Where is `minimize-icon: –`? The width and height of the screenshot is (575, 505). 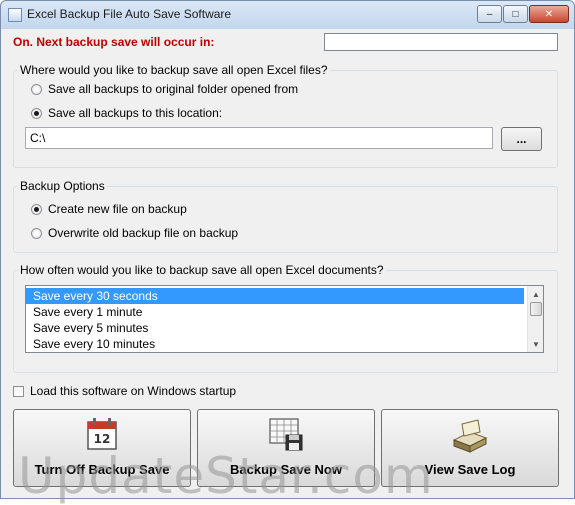
minimize-icon: – is located at coordinates (489, 14).